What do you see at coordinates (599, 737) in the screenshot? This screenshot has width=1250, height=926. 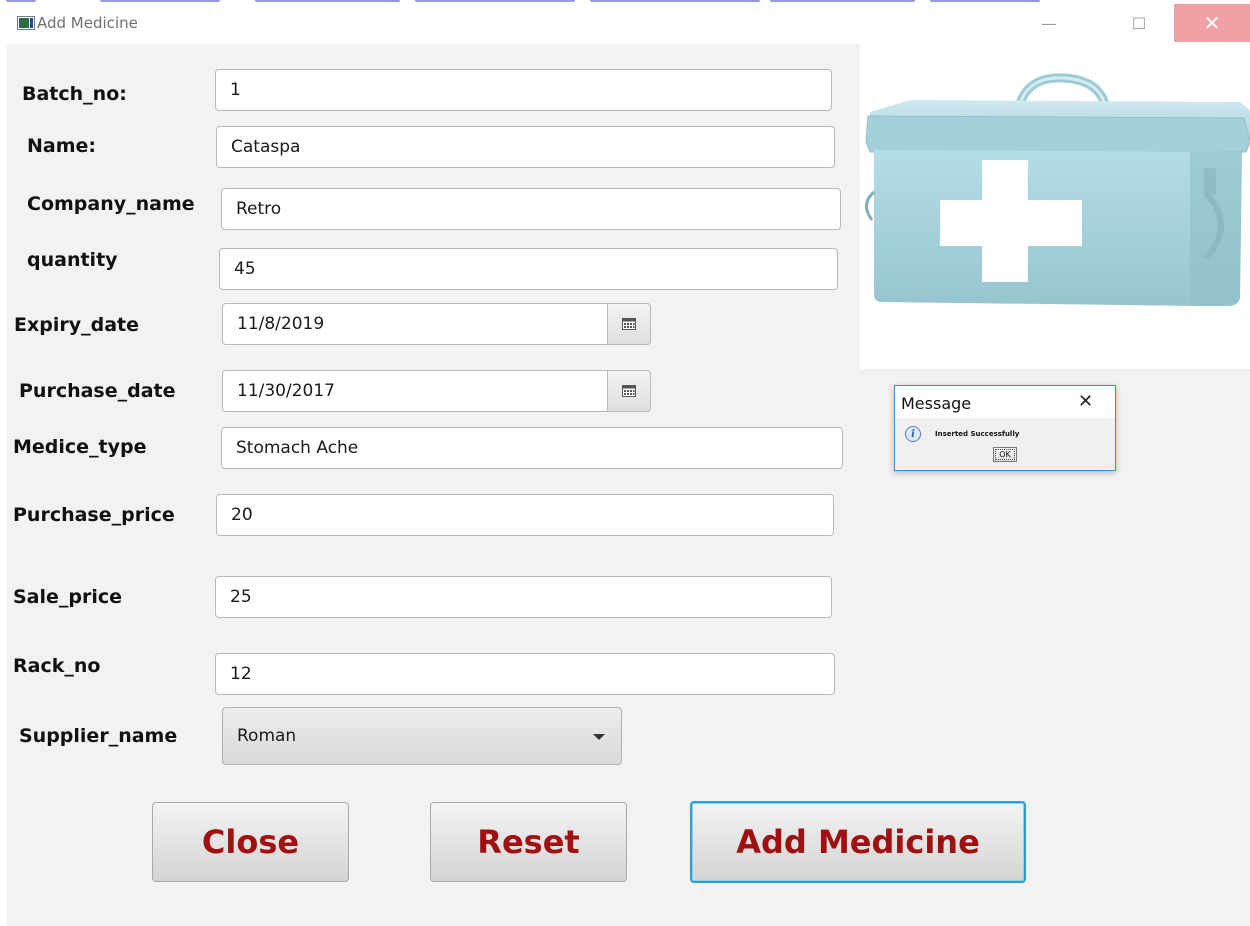 I see `chevron-down-icon` at bounding box center [599, 737].